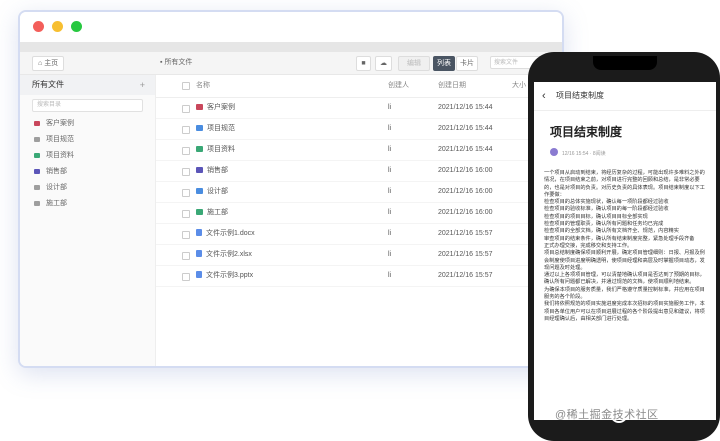 The height and width of the screenshot is (441, 720). What do you see at coordinates (398, 86) in the screenshot?
I see `header-creator: 创建人` at bounding box center [398, 86].